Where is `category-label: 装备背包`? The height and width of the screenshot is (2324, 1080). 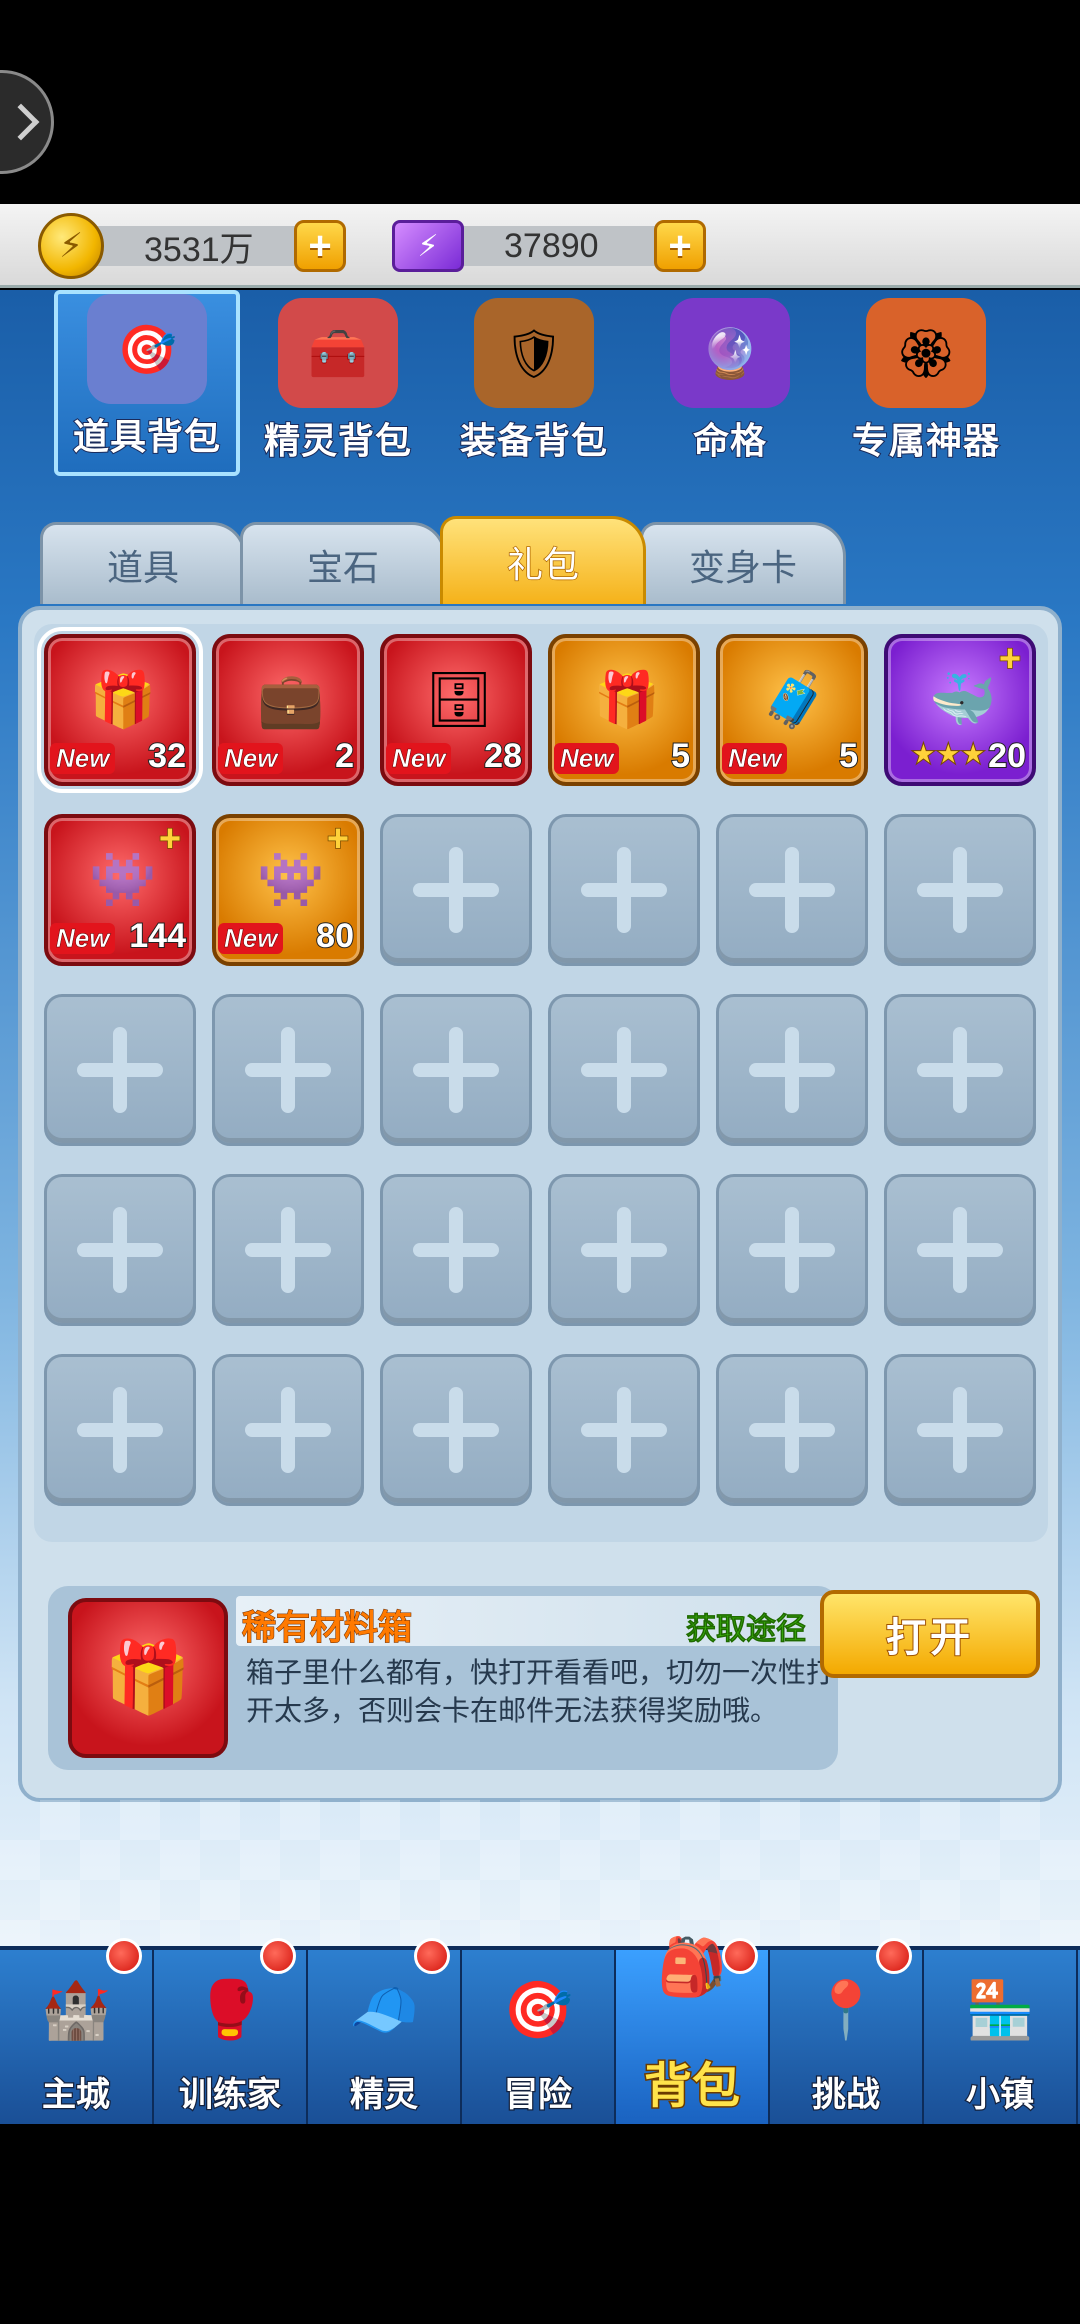 category-label: 装备背包 is located at coordinates (533, 440).